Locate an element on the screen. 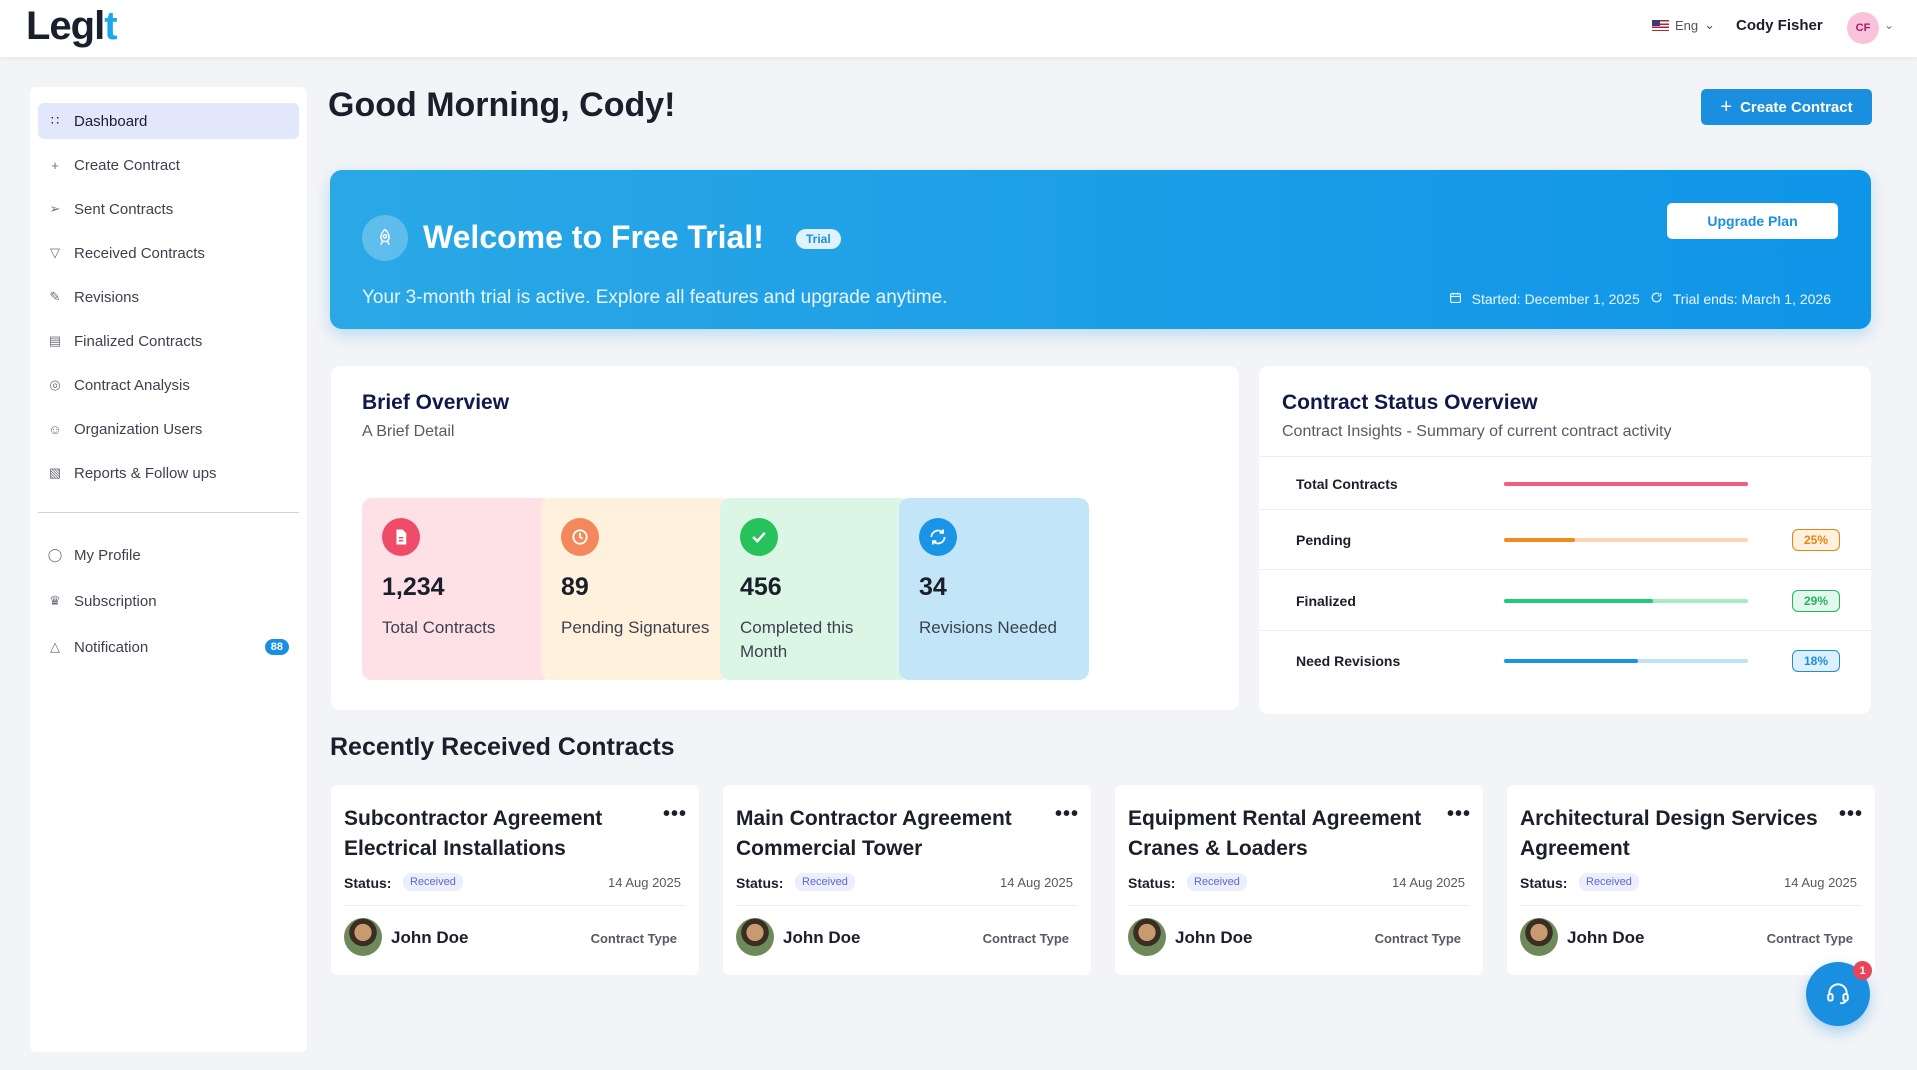 The image size is (1917, 1070). sidebar-item-organization-users: ☺ Organization Users is located at coordinates (168, 429).